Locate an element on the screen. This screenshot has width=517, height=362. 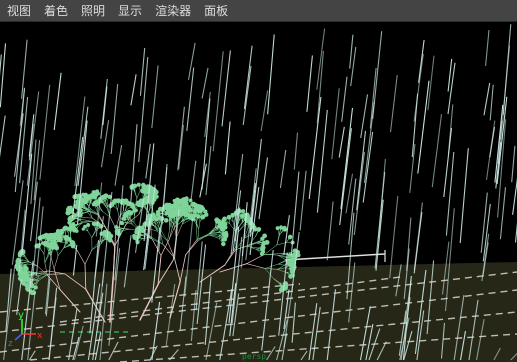
menu-view: 视图 is located at coordinates (18, 11).